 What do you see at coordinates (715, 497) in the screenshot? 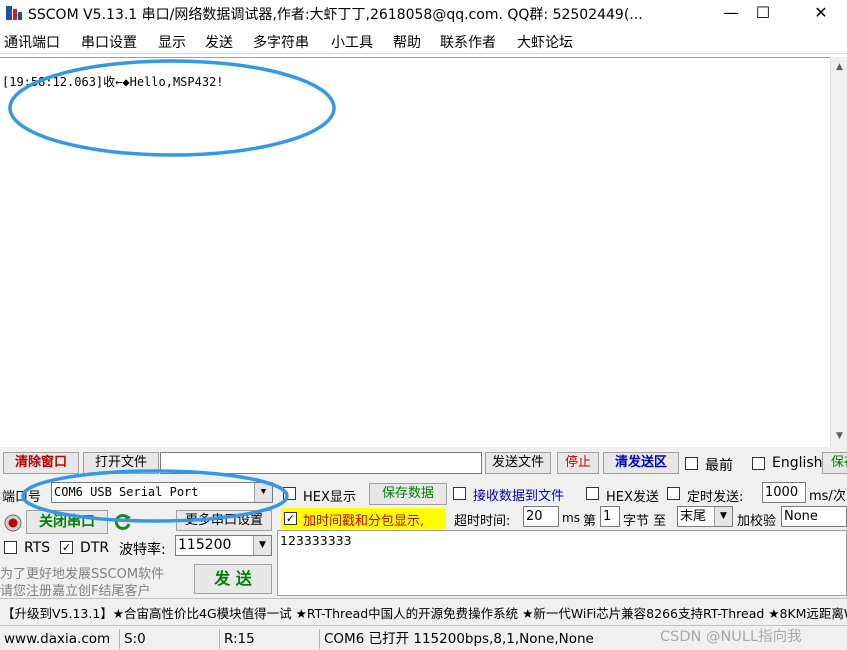
I see `timed-send-label: 定时发送:` at bounding box center [715, 497].